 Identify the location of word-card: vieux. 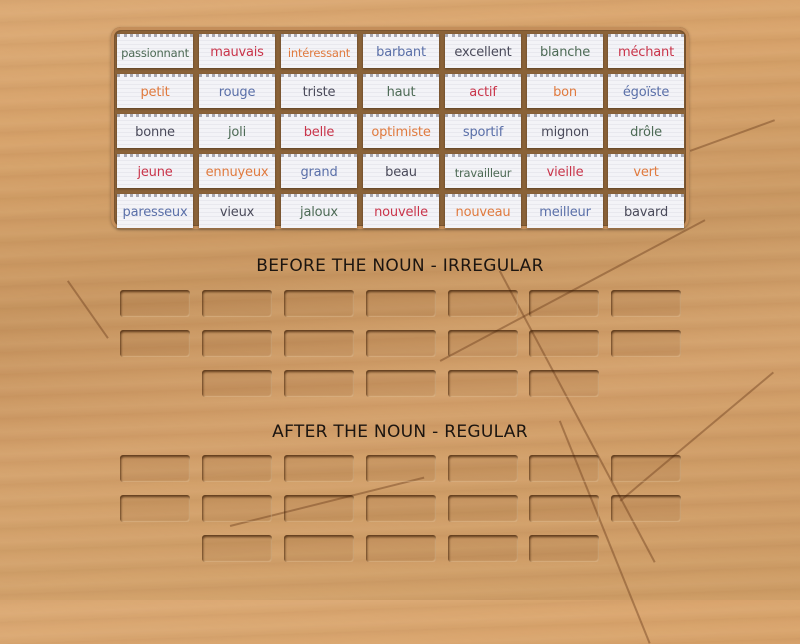
(237, 211).